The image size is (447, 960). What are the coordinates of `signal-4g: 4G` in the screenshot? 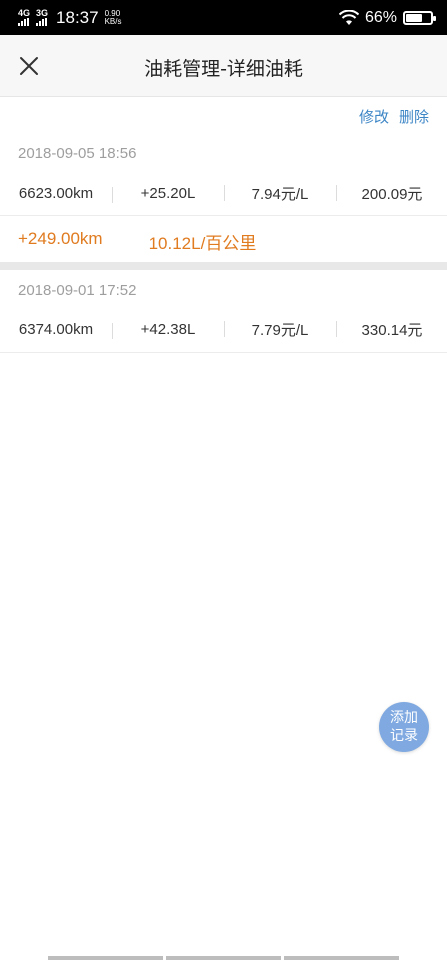 It's located at (24, 17).